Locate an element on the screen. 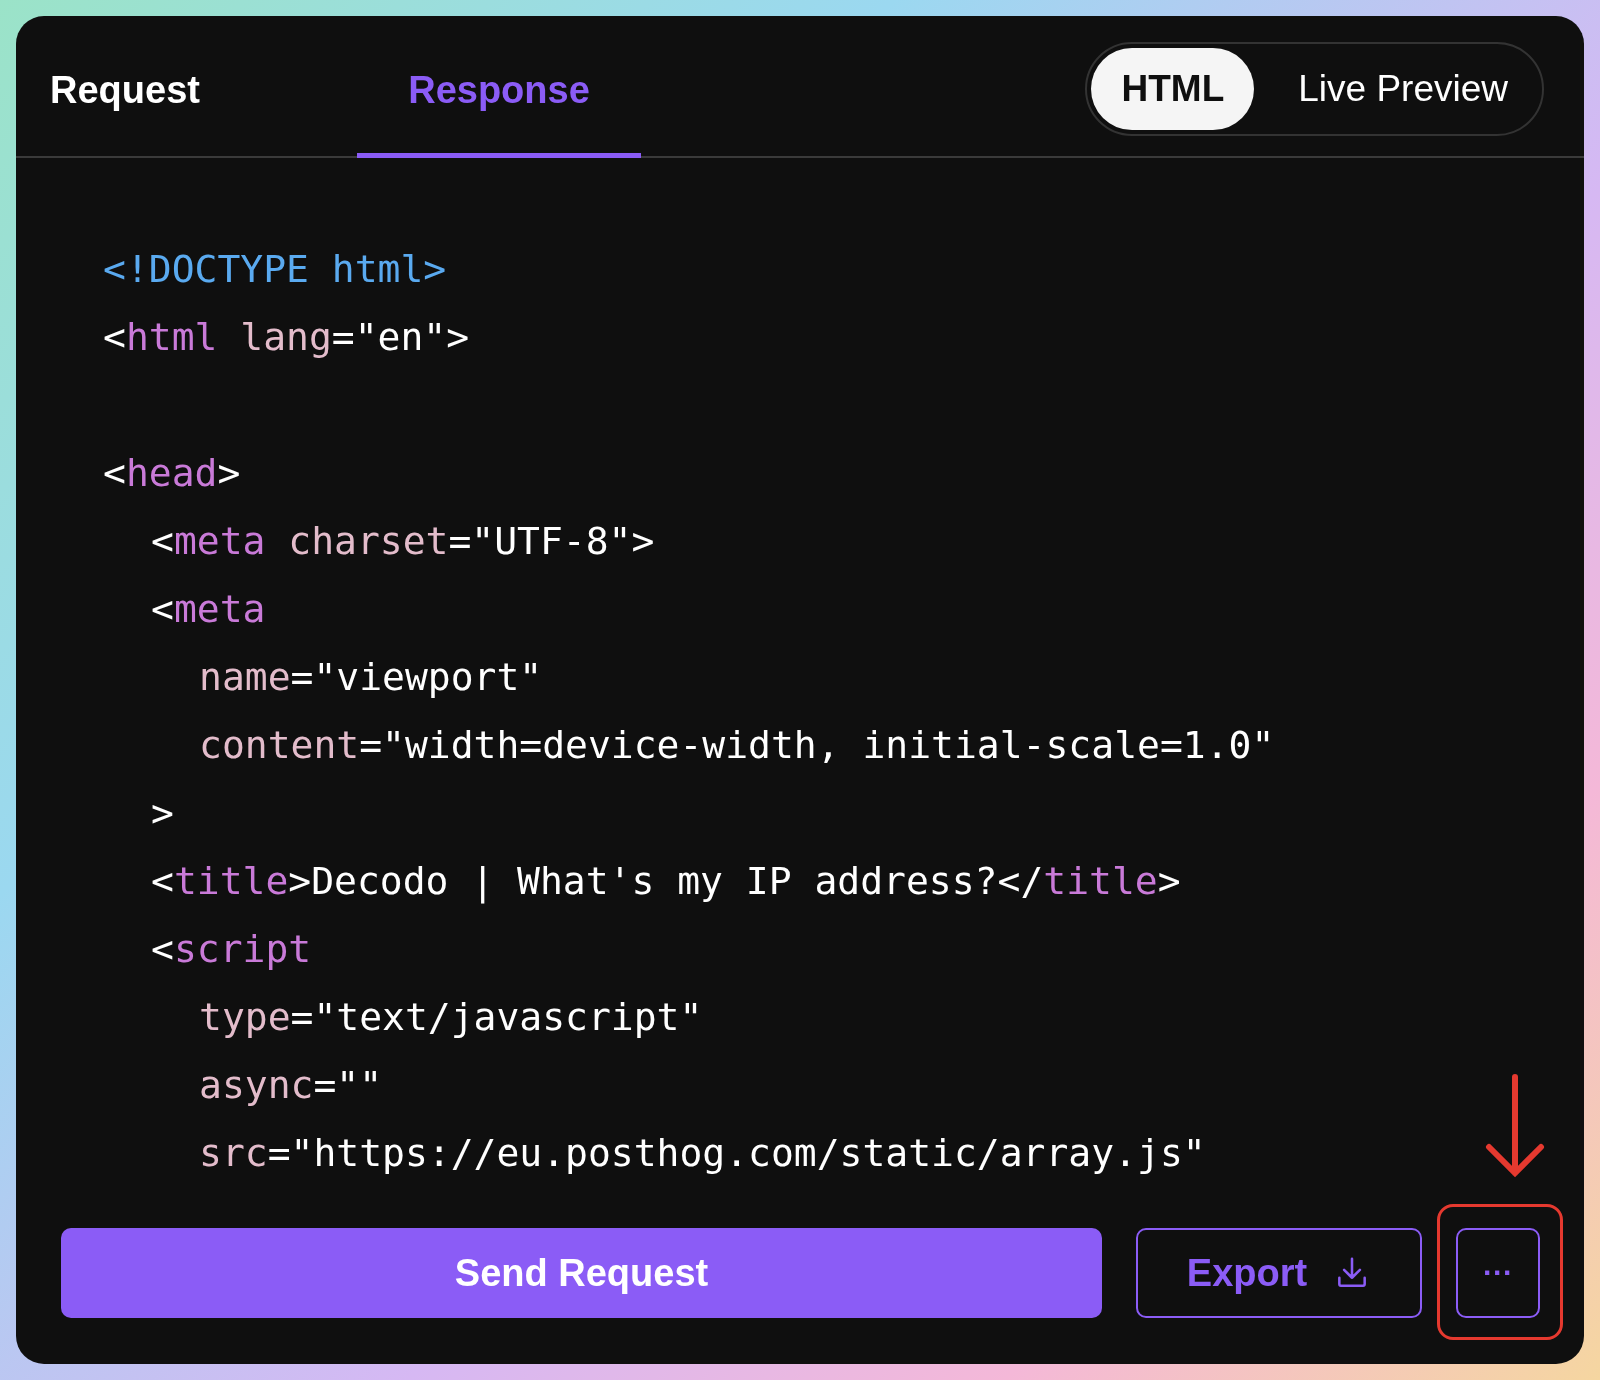 The image size is (1600, 1380). send-request-button: Send Request is located at coordinates (581, 1273).